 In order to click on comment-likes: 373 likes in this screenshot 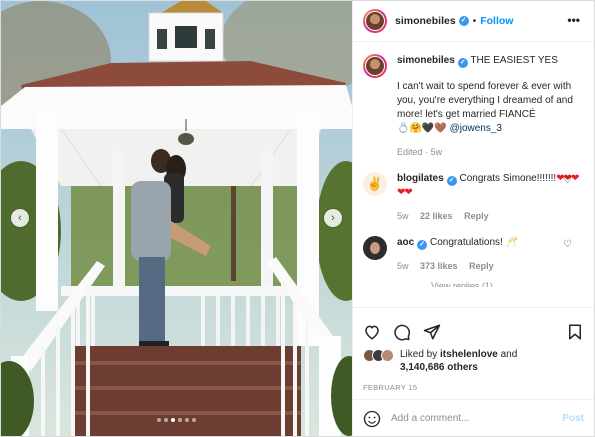, I will do `click(439, 266)`.